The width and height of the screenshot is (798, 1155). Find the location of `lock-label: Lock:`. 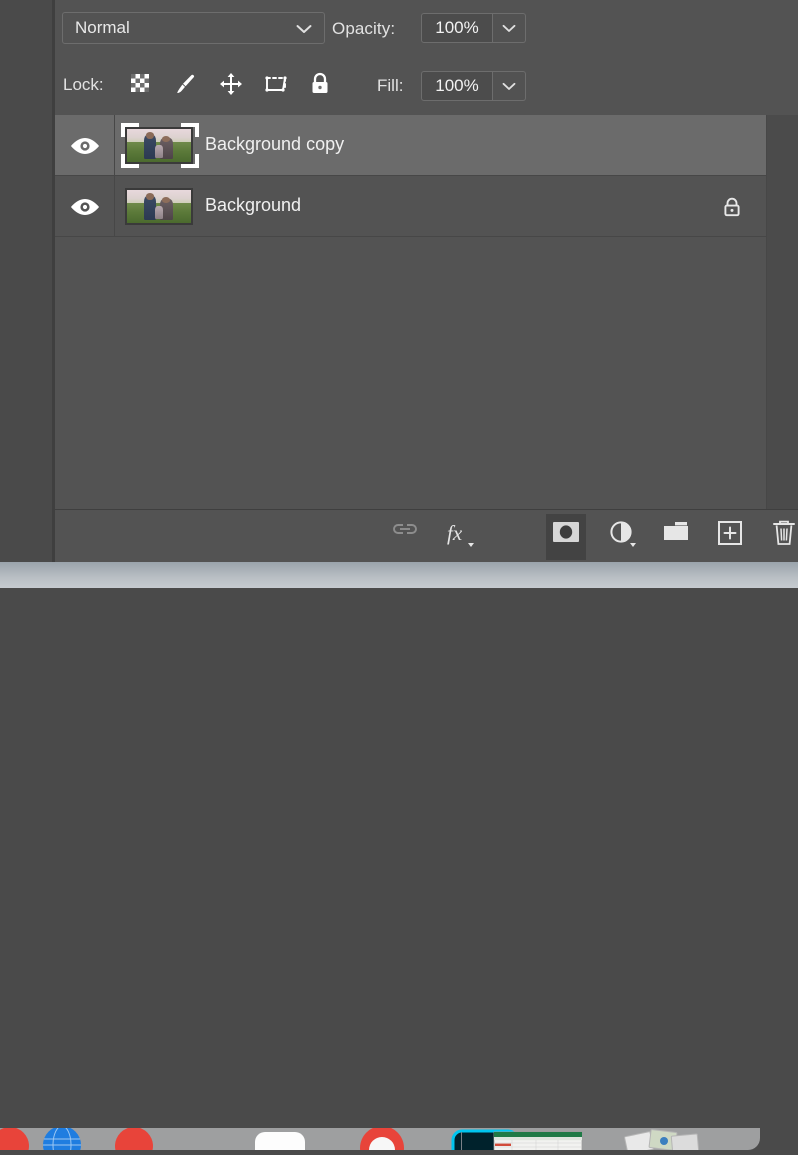

lock-label: Lock: is located at coordinates (83, 84).